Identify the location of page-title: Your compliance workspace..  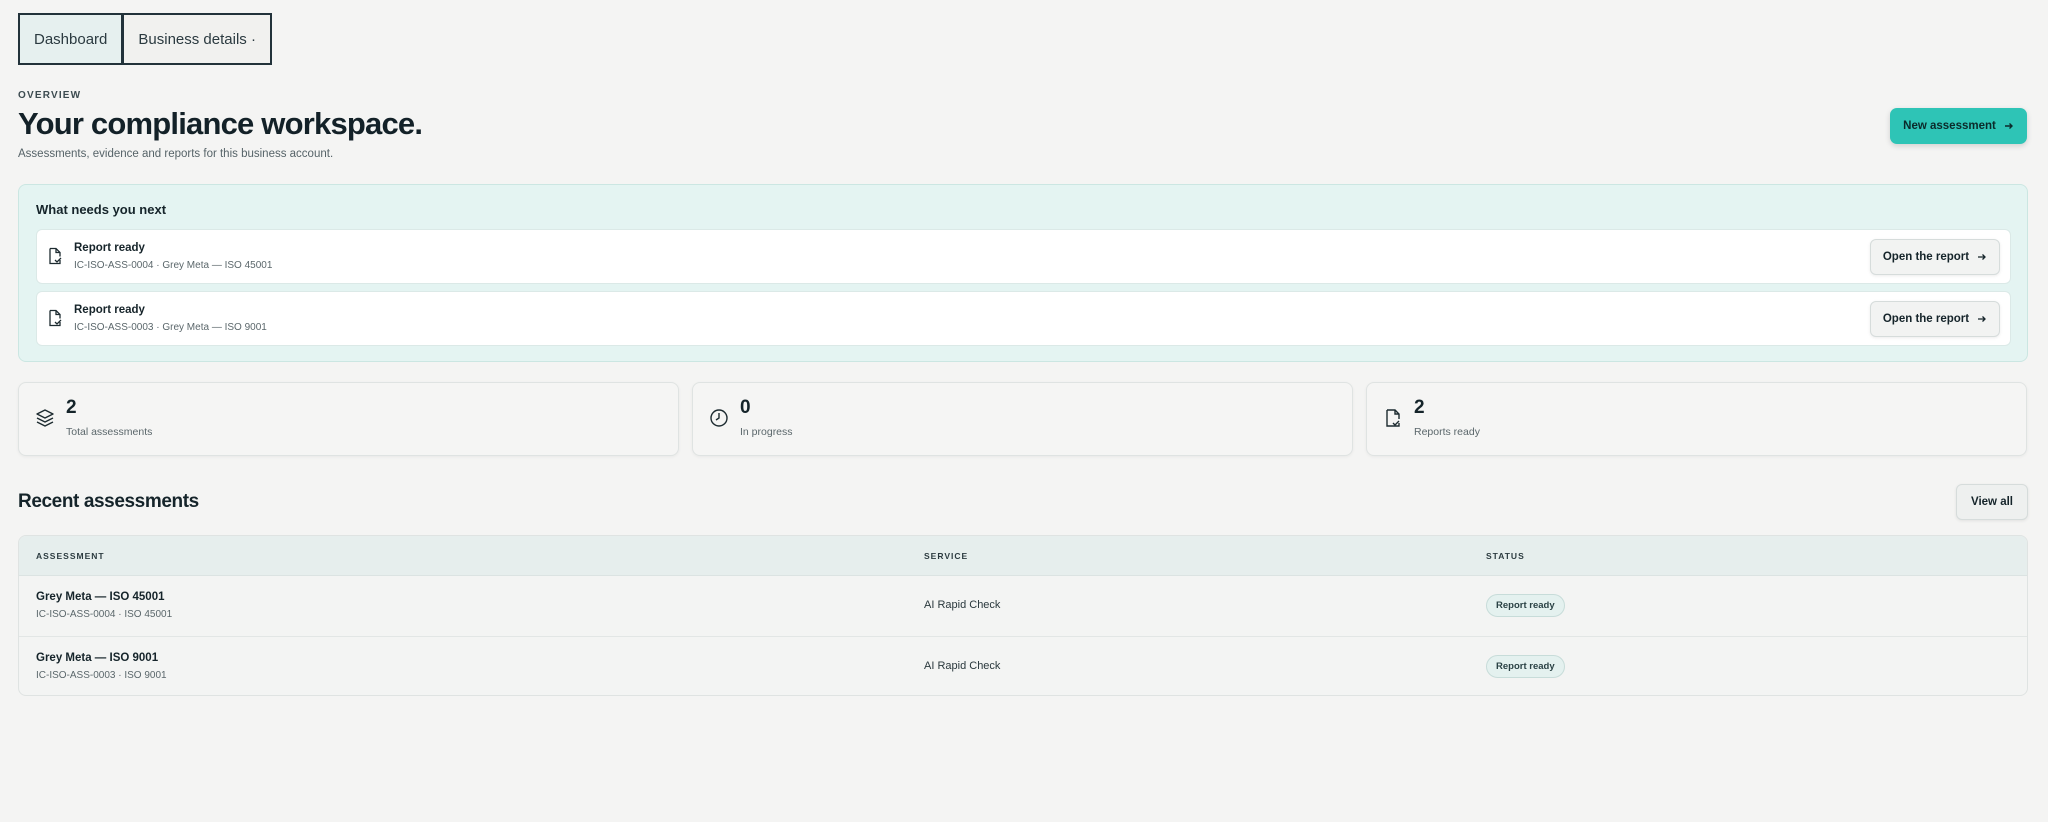
(220, 123).